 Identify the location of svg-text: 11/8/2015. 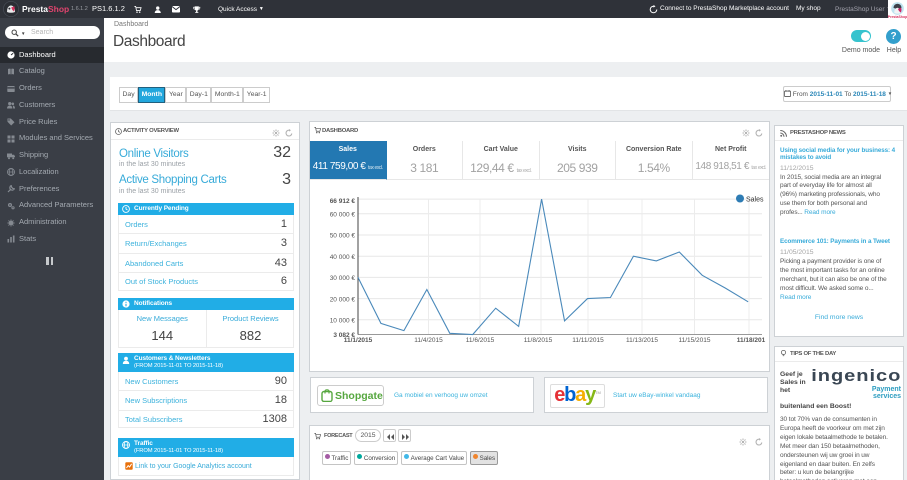
(538, 340).